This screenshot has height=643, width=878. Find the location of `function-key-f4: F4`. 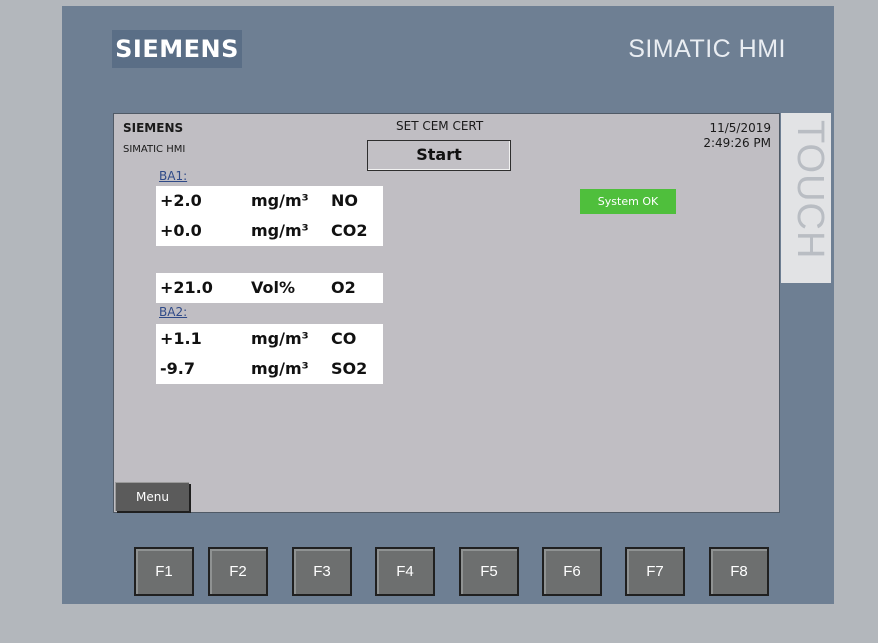

function-key-f4: F4 is located at coordinates (405, 571).